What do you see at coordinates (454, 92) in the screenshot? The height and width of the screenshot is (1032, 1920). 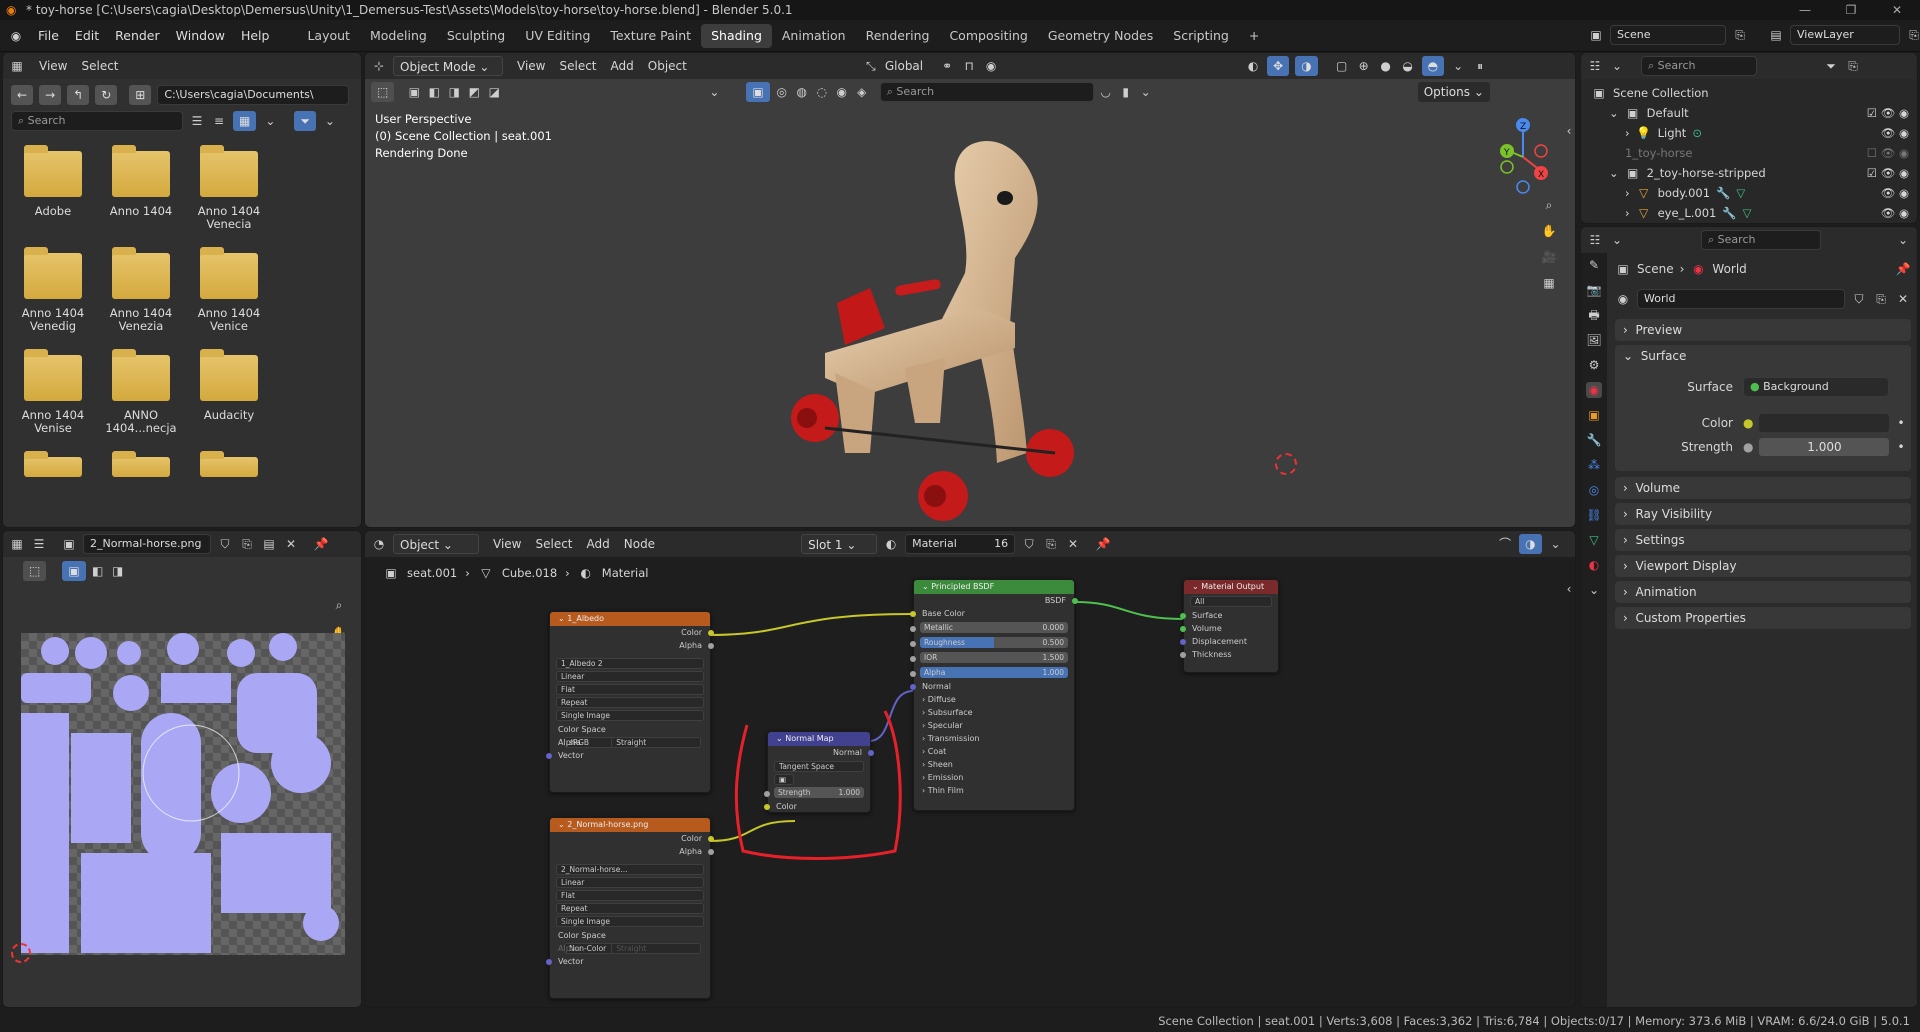 I see `select-subtract-icon: ◨` at bounding box center [454, 92].